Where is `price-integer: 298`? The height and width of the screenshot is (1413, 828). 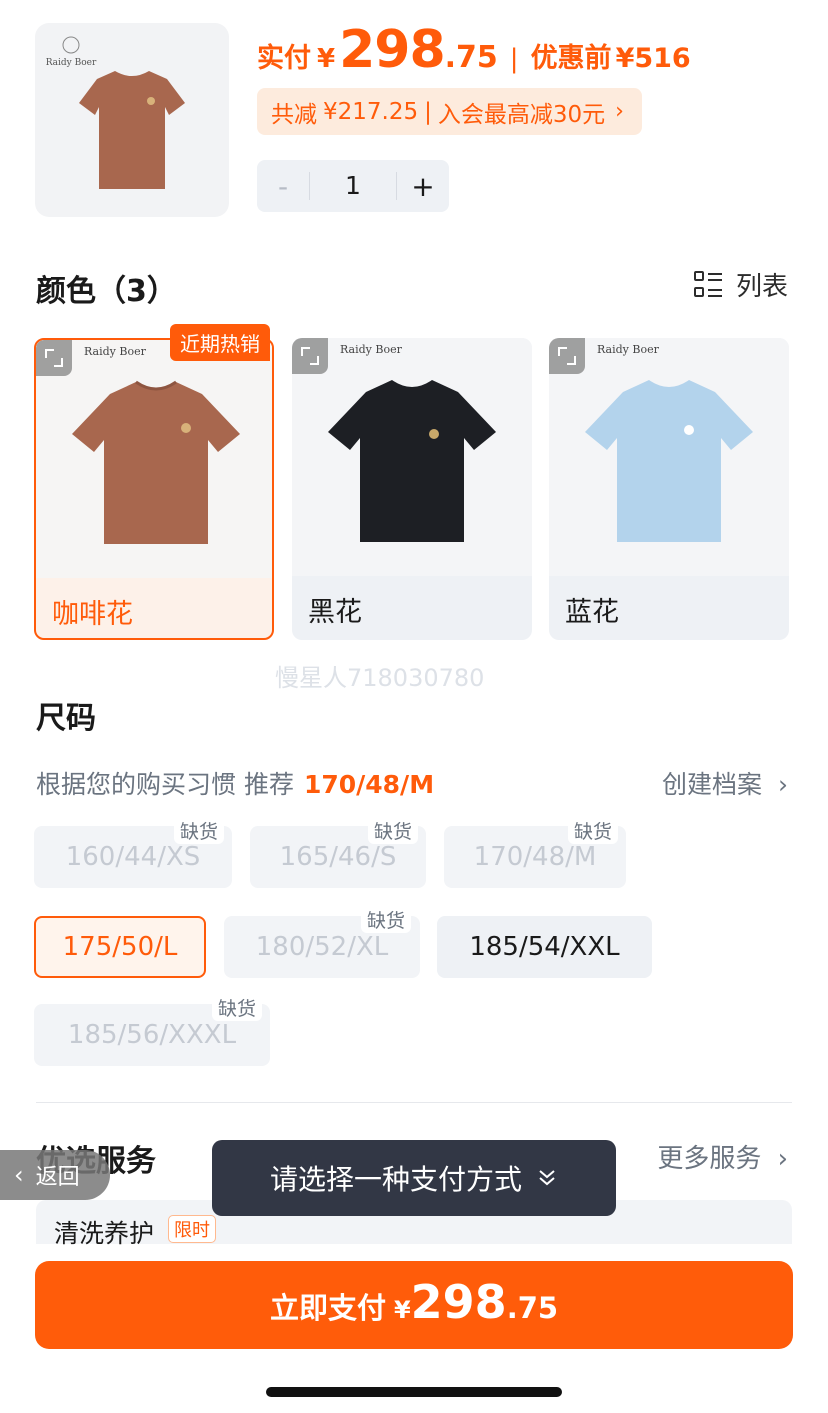 price-integer: 298 is located at coordinates (392, 50).